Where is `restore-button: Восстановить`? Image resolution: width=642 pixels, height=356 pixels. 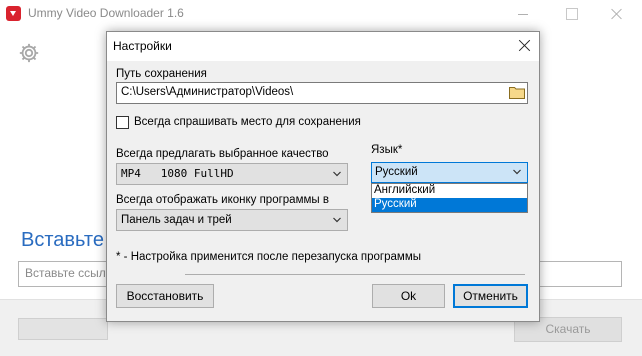 restore-button: Восстановить is located at coordinates (165, 296).